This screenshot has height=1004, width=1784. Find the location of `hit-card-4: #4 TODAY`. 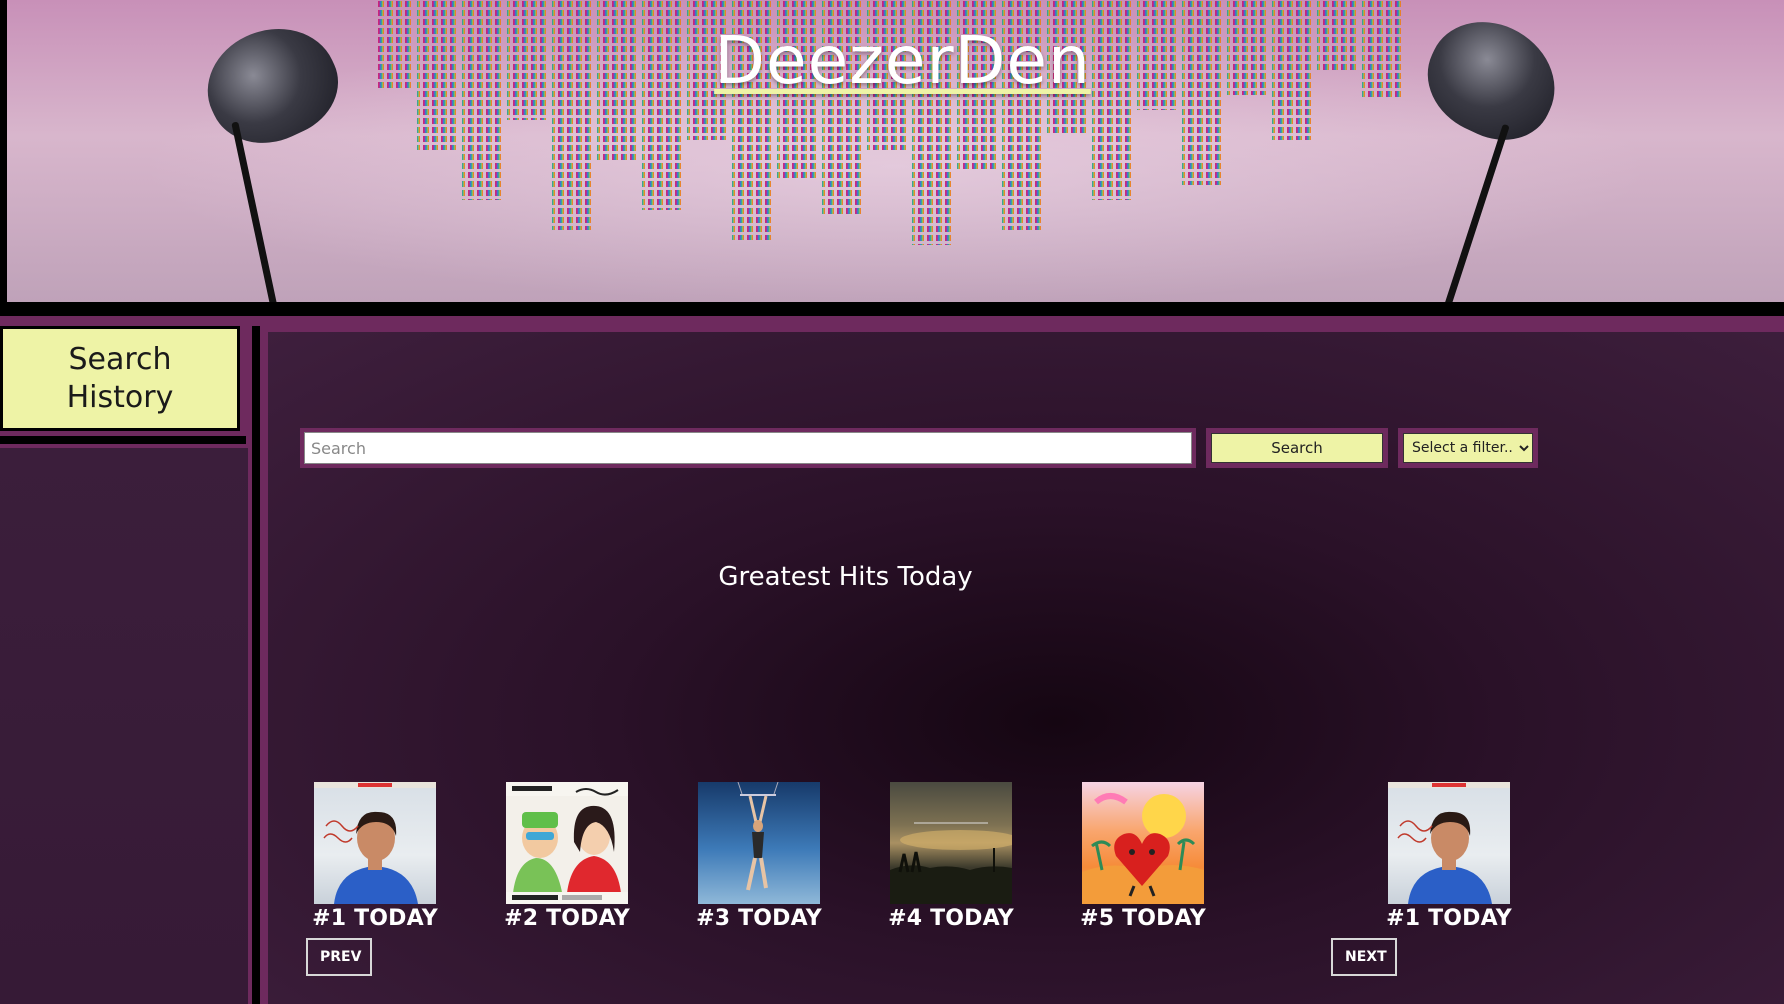

hit-card-4: #4 TODAY is located at coordinates (951, 856).